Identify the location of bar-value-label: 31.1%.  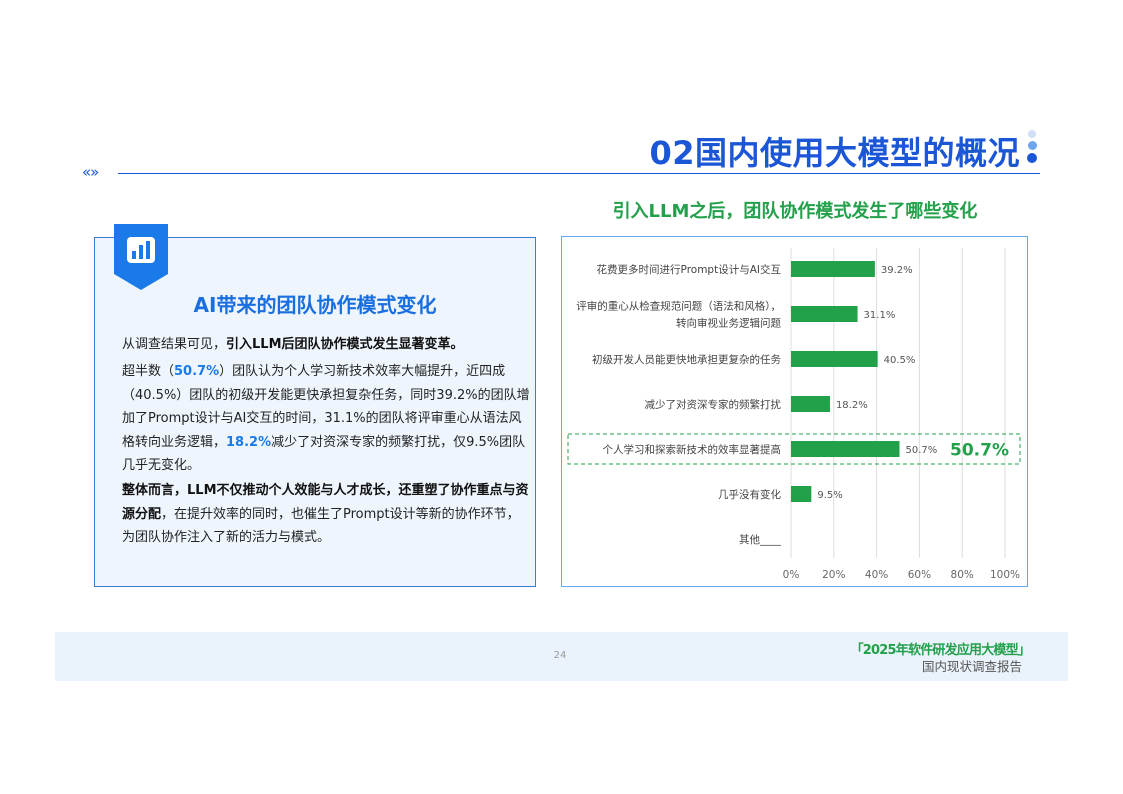
(880, 315).